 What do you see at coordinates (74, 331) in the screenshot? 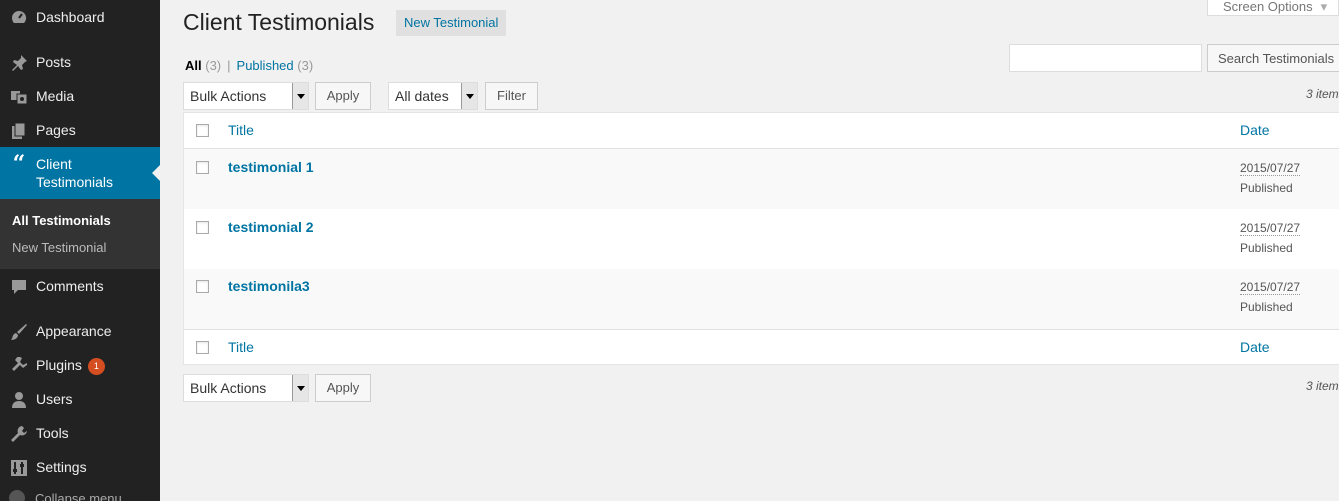
I see `menu-label: Appearance` at bounding box center [74, 331].